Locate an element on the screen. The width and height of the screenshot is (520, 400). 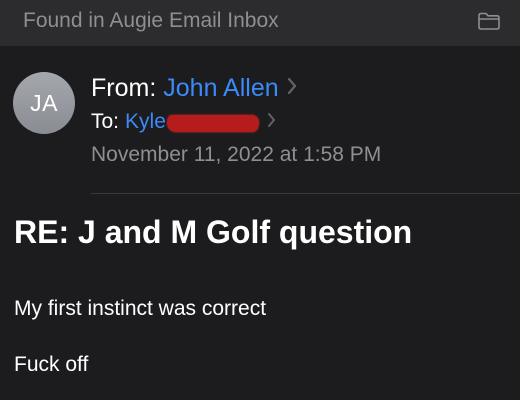
header-divider is located at coordinates (305, 193).